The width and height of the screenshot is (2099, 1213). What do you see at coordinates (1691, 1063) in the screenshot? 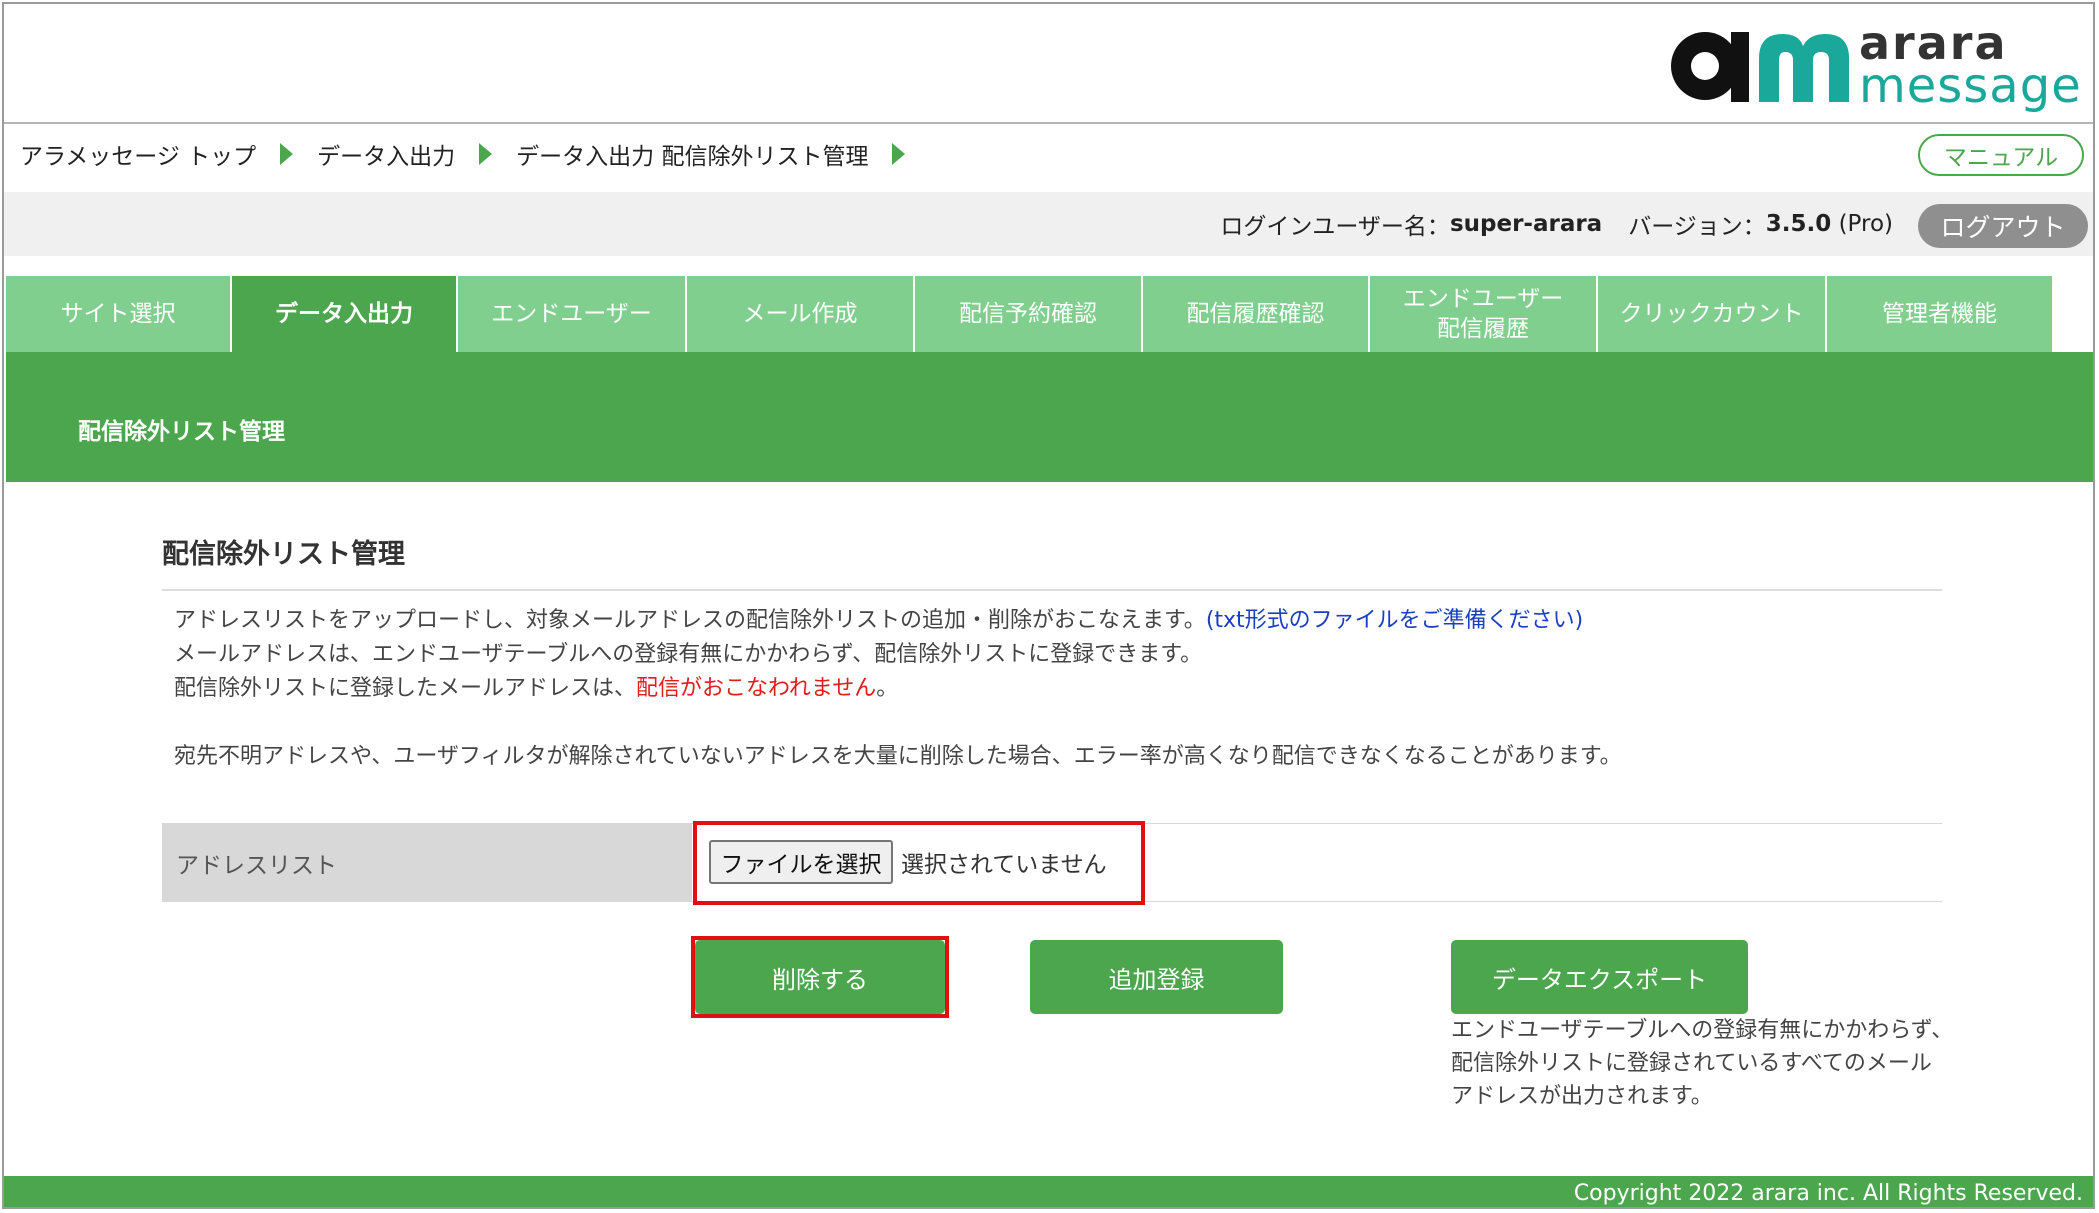
I see `export-note-line-2: 配信除外リストに登録されているすべてのメール` at bounding box center [1691, 1063].